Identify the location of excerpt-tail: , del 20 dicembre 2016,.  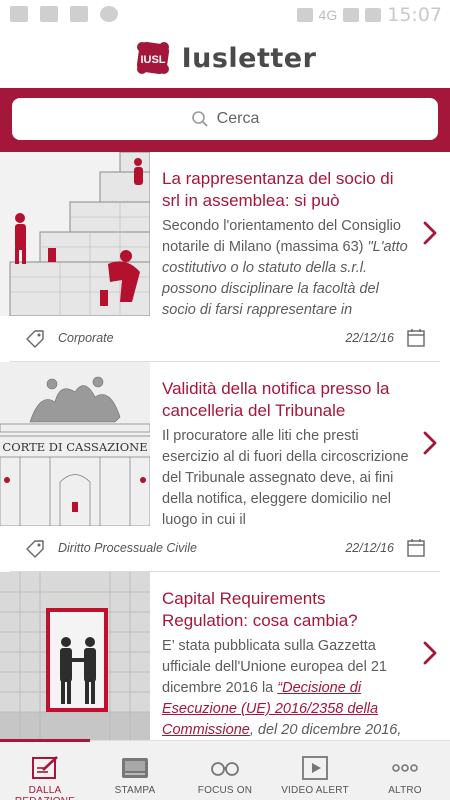
(325, 730).